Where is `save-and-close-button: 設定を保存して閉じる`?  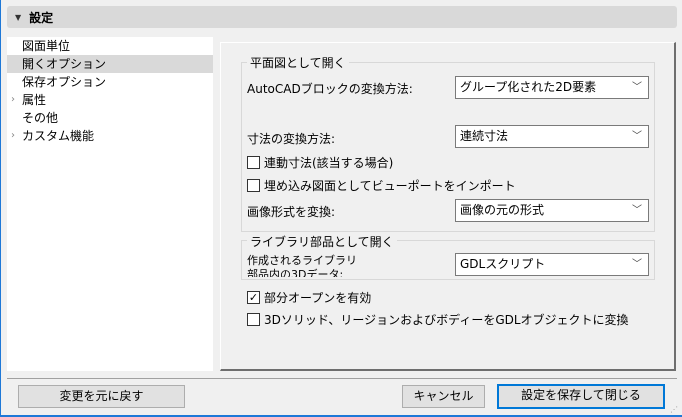
save-and-close-button: 設定を保存して閉じる is located at coordinates (581, 396).